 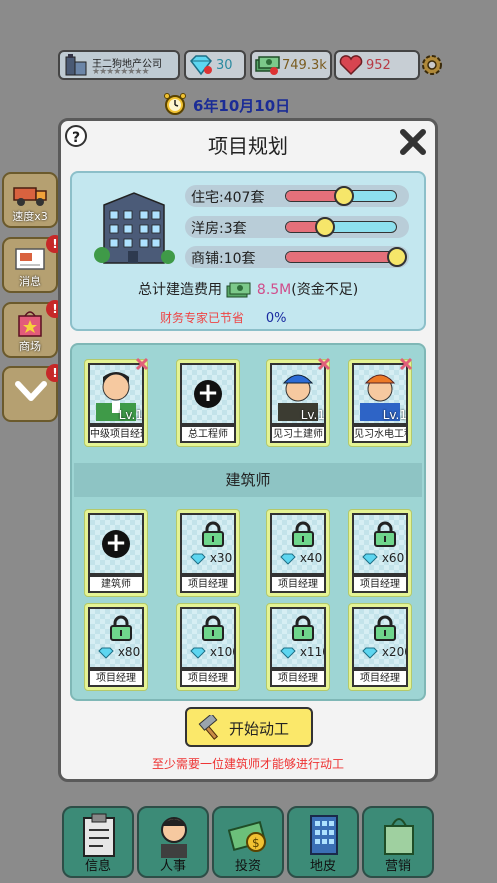 I want to click on nav-info: 信息, so click(x=98, y=842).